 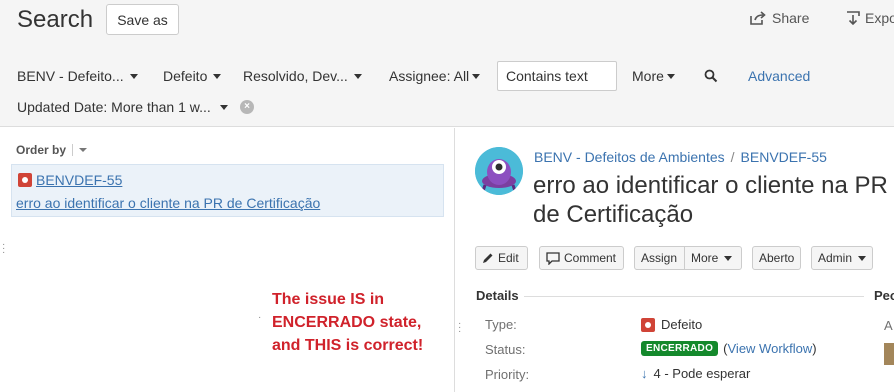 I want to click on issue-key-breadcrumb: BENVDEF-55, so click(x=784, y=157).